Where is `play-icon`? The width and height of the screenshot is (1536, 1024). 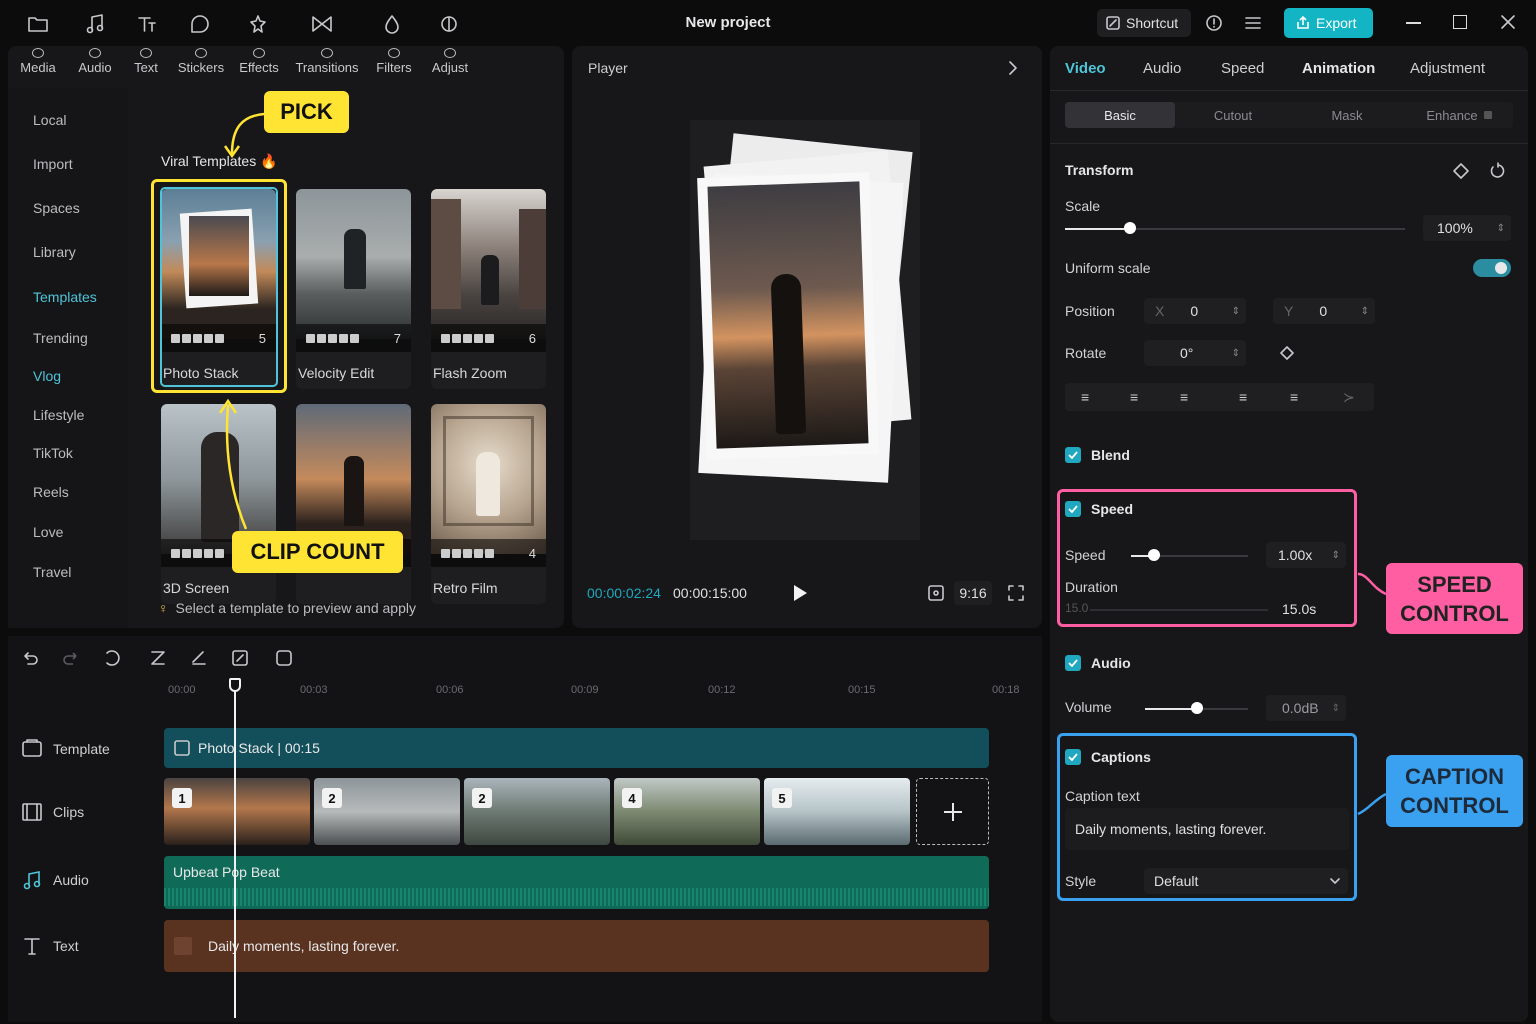
play-icon is located at coordinates (800, 593).